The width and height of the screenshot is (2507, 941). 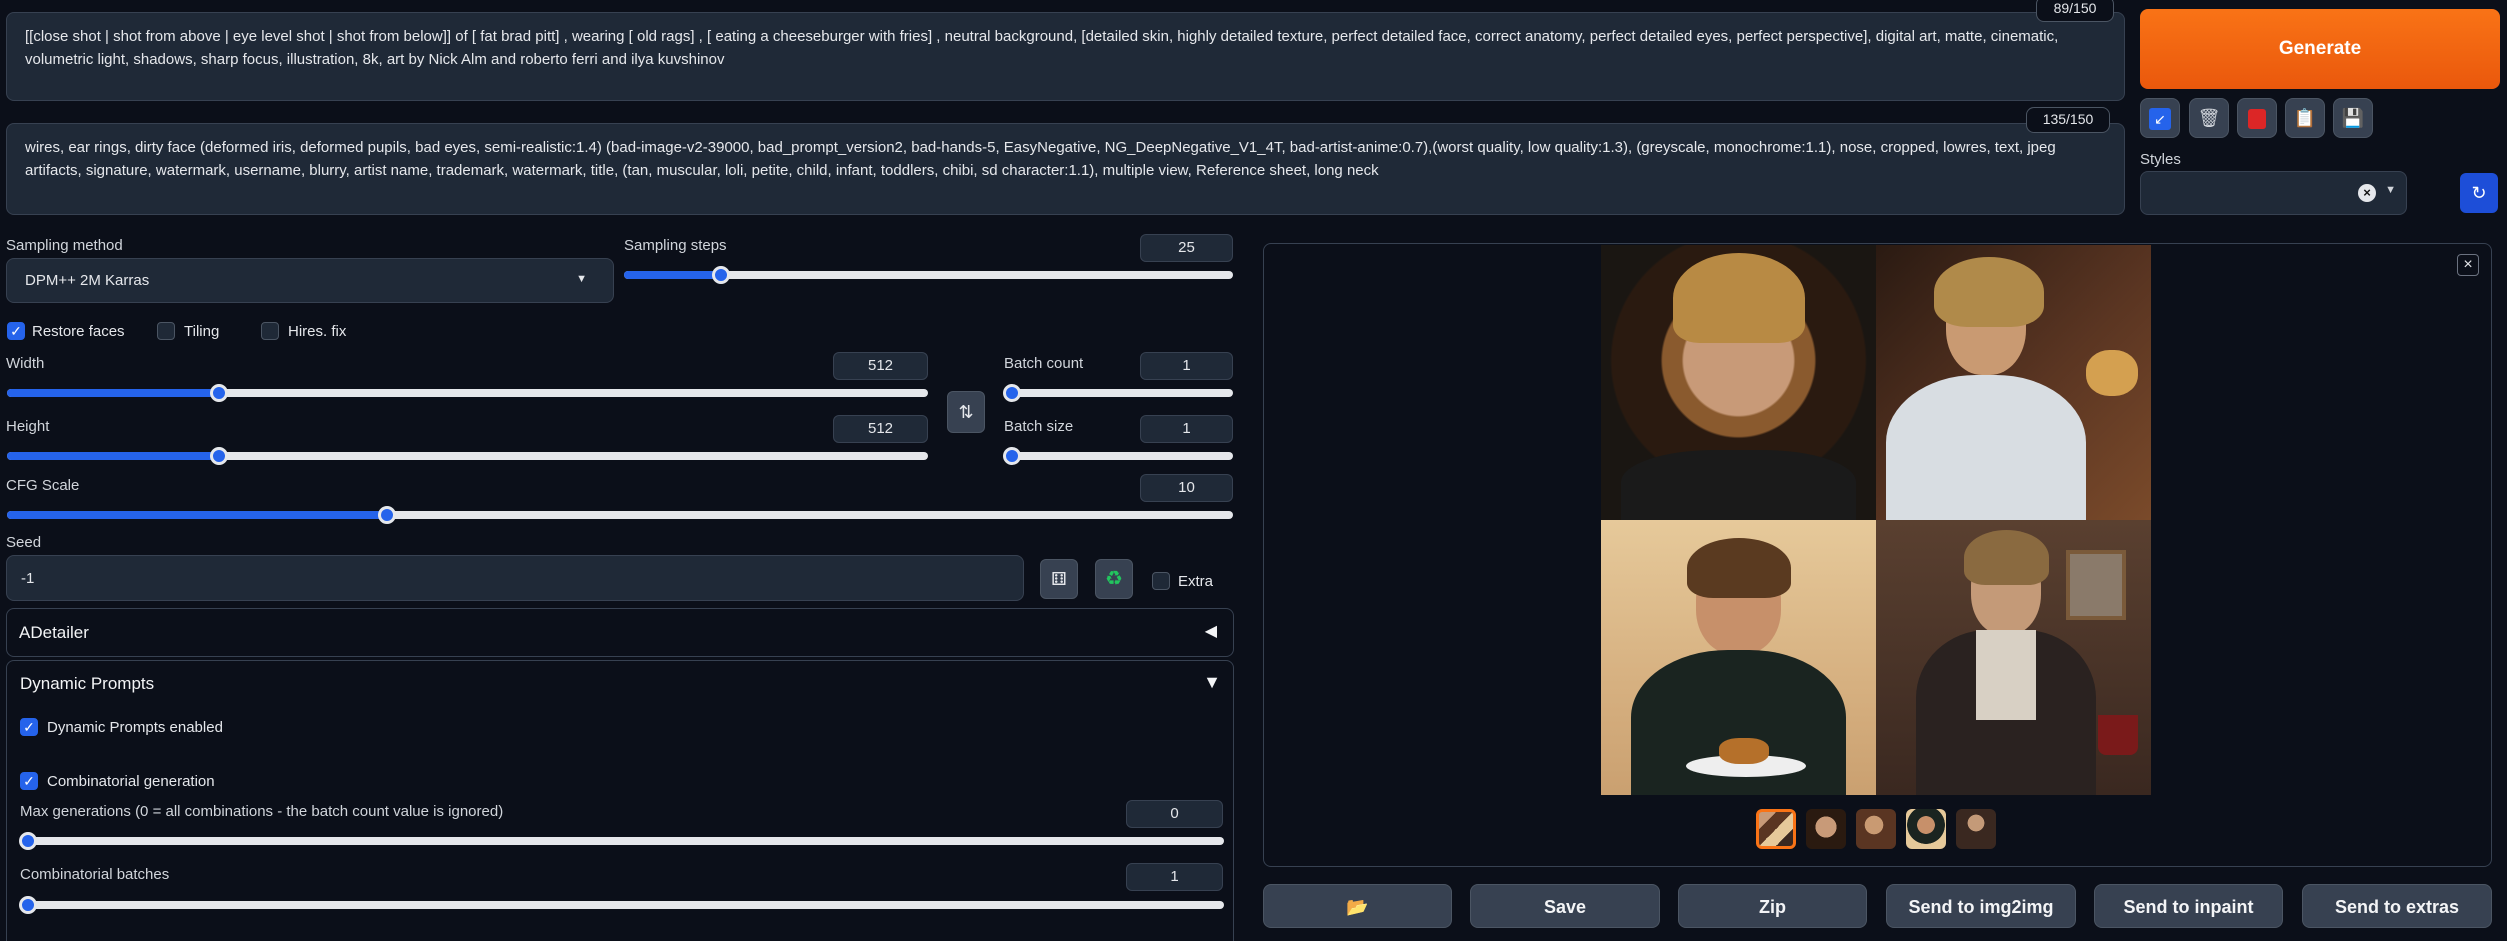 I want to click on save-button: Save, so click(x=1565, y=906).